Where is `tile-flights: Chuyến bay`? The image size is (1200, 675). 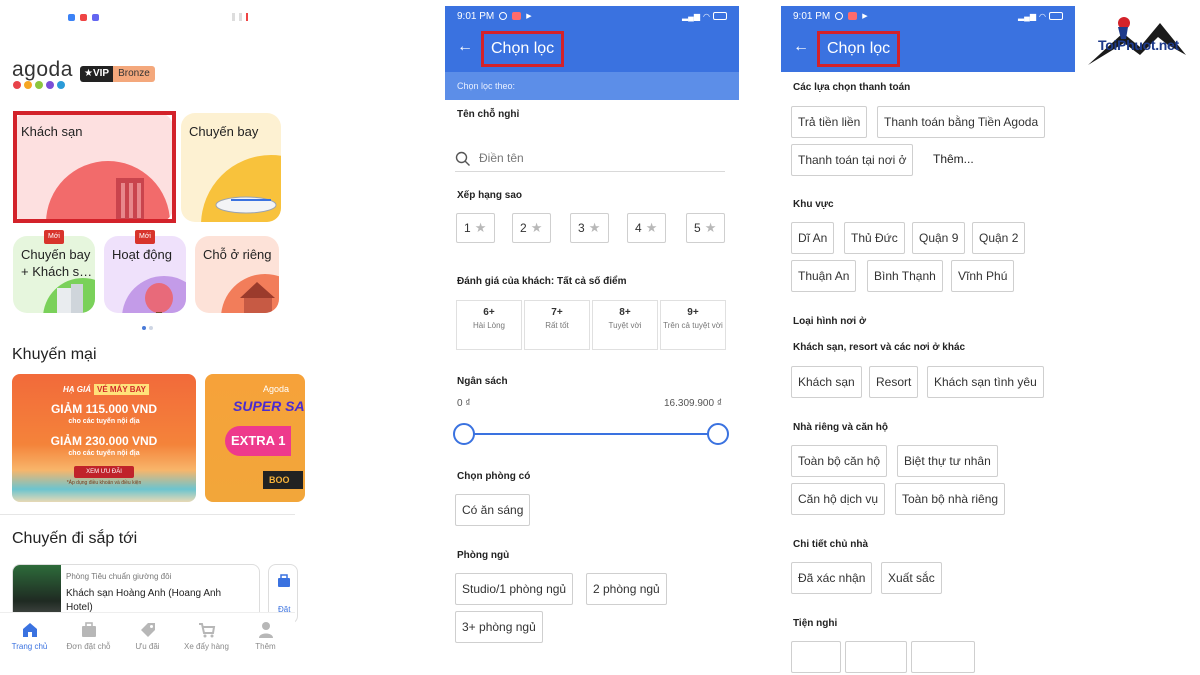
tile-flights: Chuyến bay is located at coordinates (231, 167).